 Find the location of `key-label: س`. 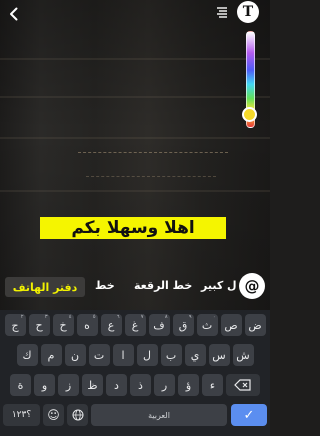

key-label: س is located at coordinates (219, 355).